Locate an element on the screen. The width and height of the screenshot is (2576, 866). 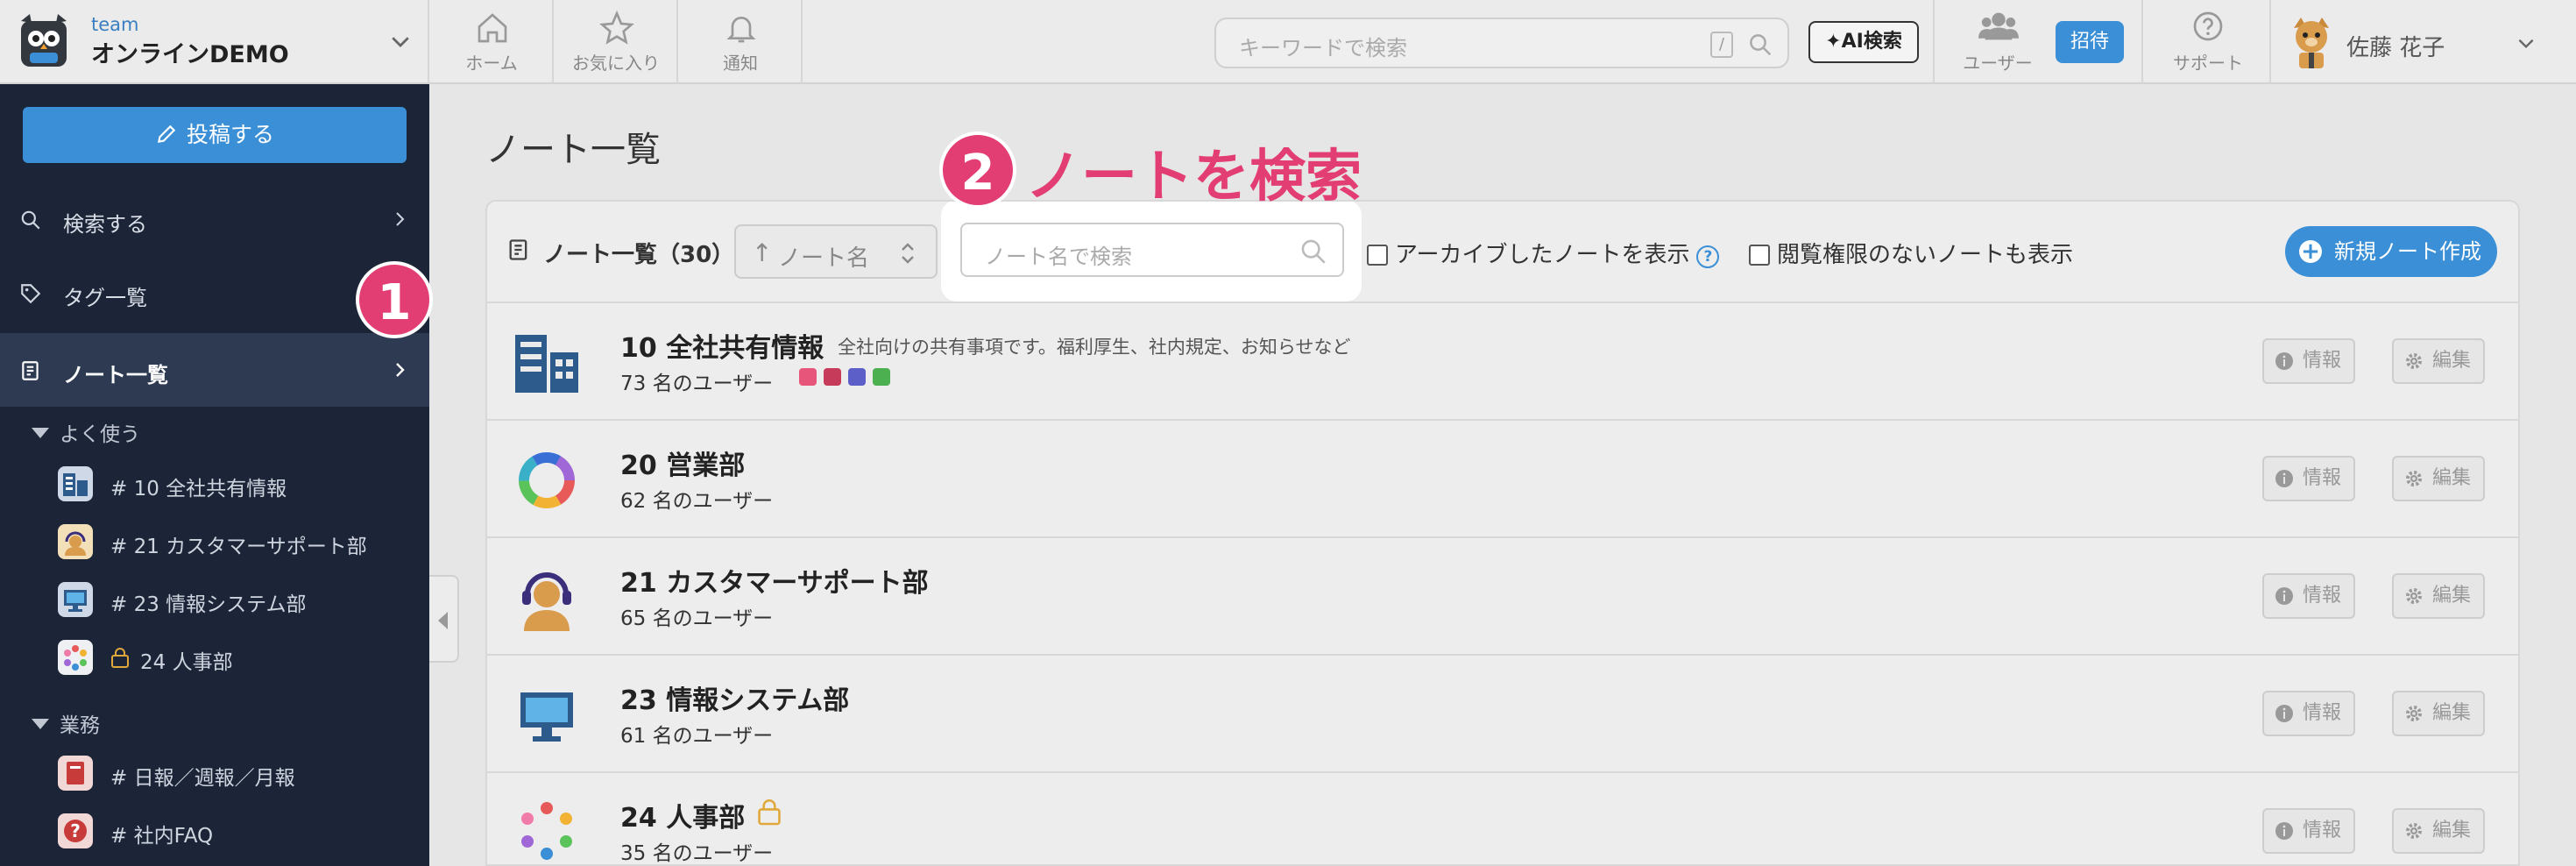
webhook-icon is located at coordinates (881, 377).